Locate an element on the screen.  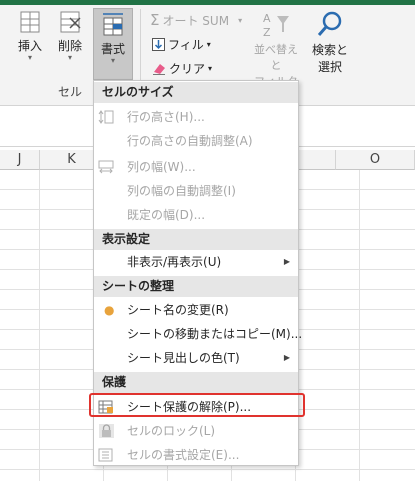
row-height-icon is located at coordinates (106, 117).